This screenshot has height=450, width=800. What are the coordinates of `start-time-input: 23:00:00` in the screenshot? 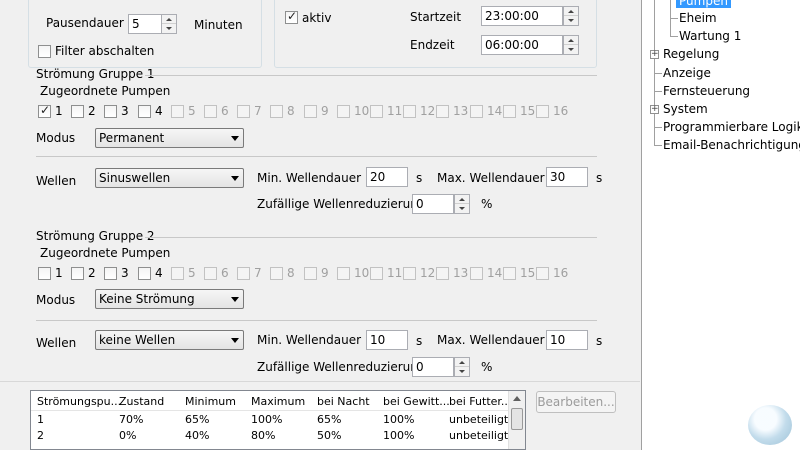 It's located at (522, 16).